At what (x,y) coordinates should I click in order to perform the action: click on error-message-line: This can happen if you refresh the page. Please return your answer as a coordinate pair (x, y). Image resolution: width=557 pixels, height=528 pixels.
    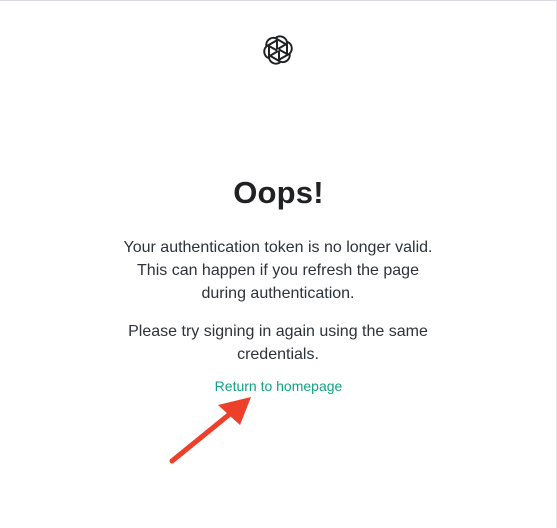
    Looking at the image, I should click on (278, 270).